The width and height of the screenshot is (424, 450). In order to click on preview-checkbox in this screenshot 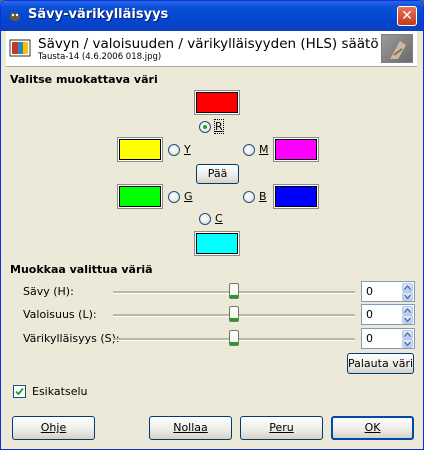, I will do `click(19, 391)`.